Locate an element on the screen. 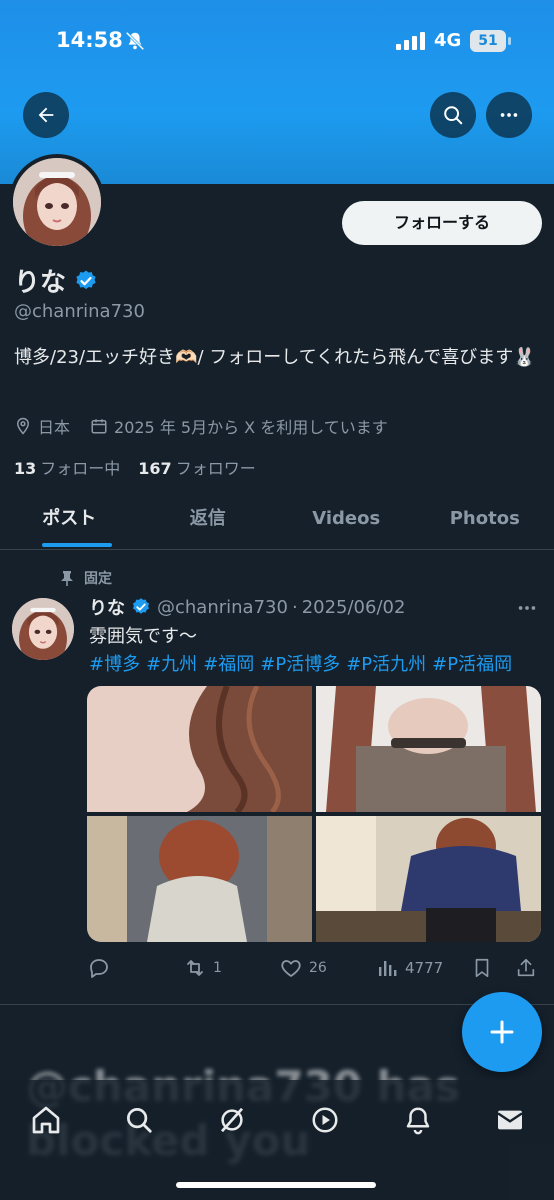 Image resolution: width=554 pixels, height=1200 pixels. tab-posts: ポスト is located at coordinates (69, 523).